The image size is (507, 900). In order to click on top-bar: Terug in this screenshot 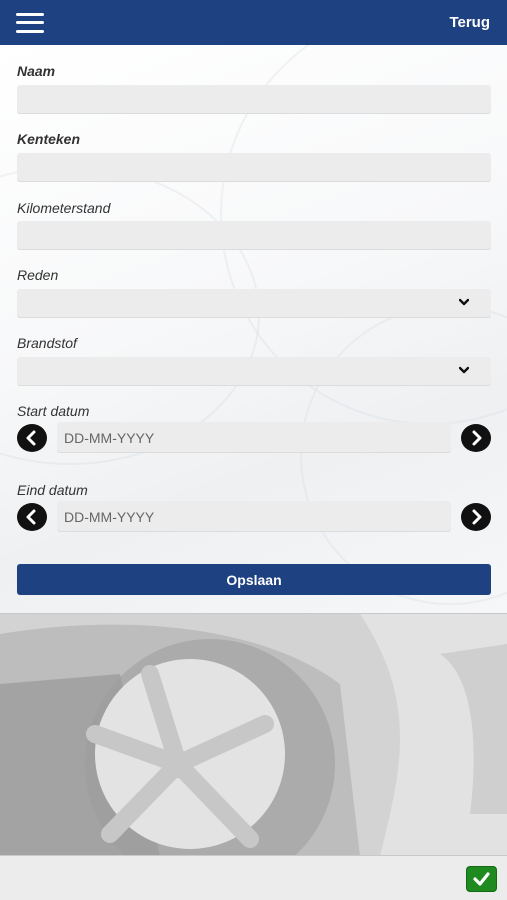, I will do `click(253, 22)`.